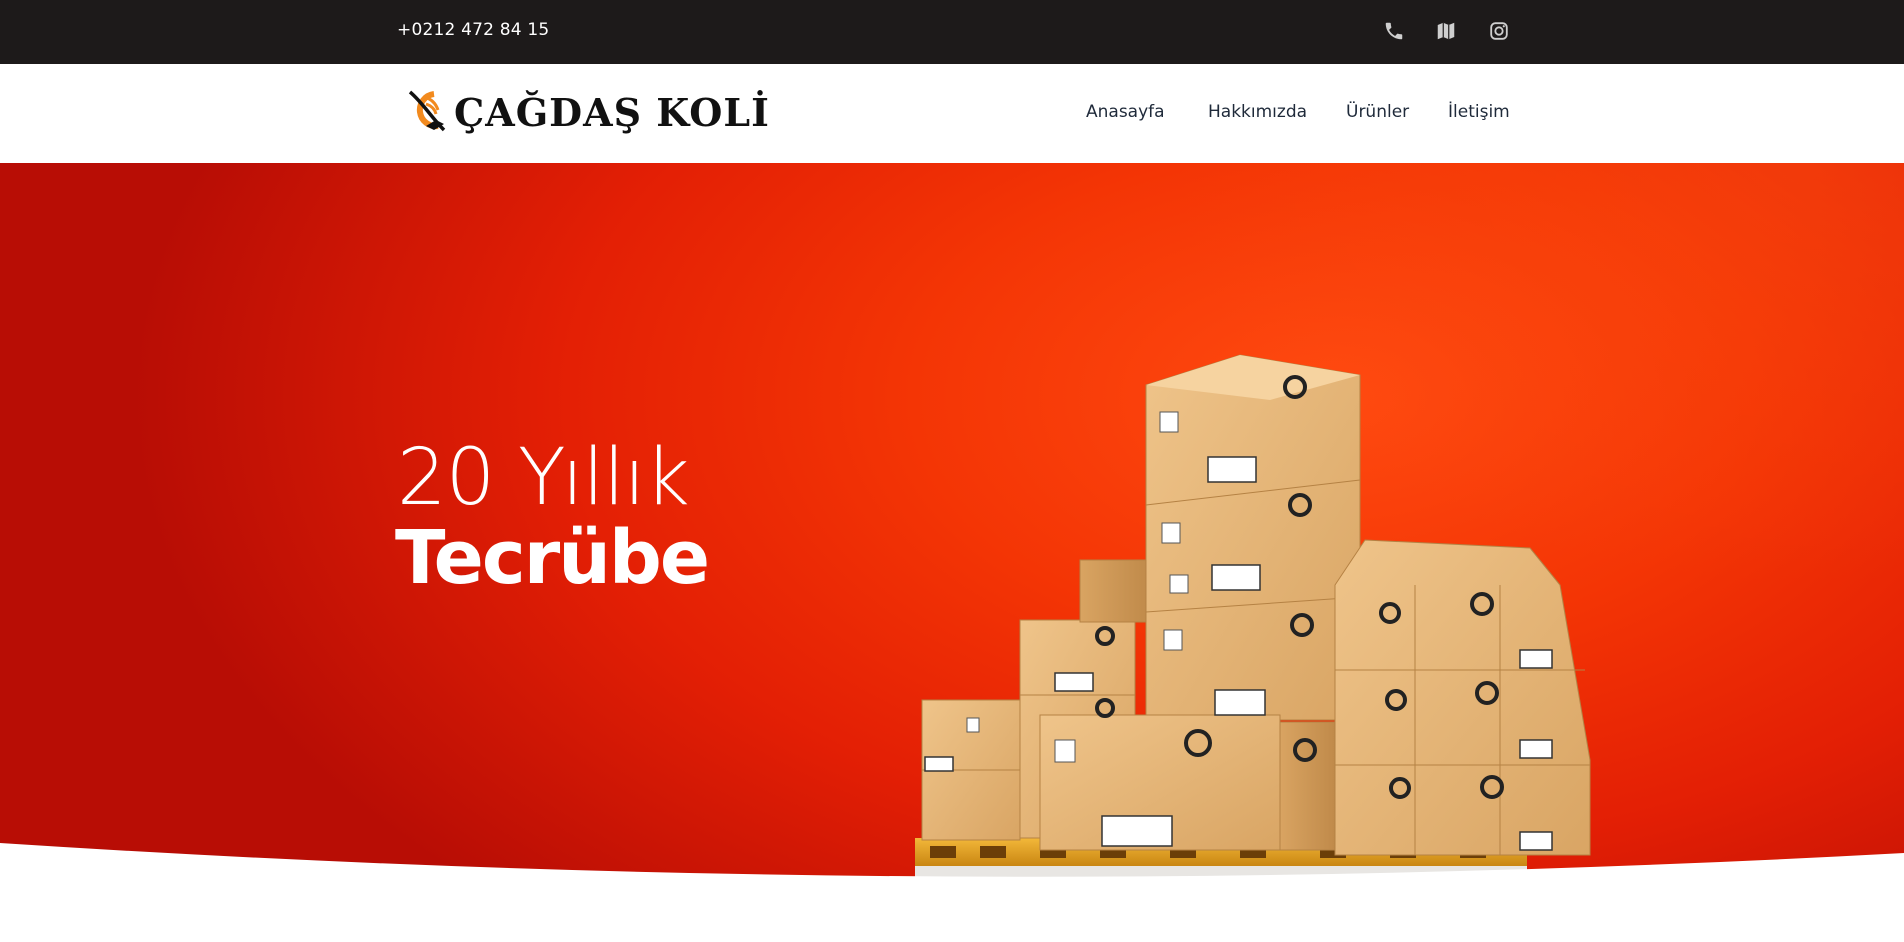 Image resolution: width=1904 pixels, height=942 pixels. Describe the element at coordinates (1479, 112) in the screenshot. I see `nav-iletisim: İletişim` at that location.